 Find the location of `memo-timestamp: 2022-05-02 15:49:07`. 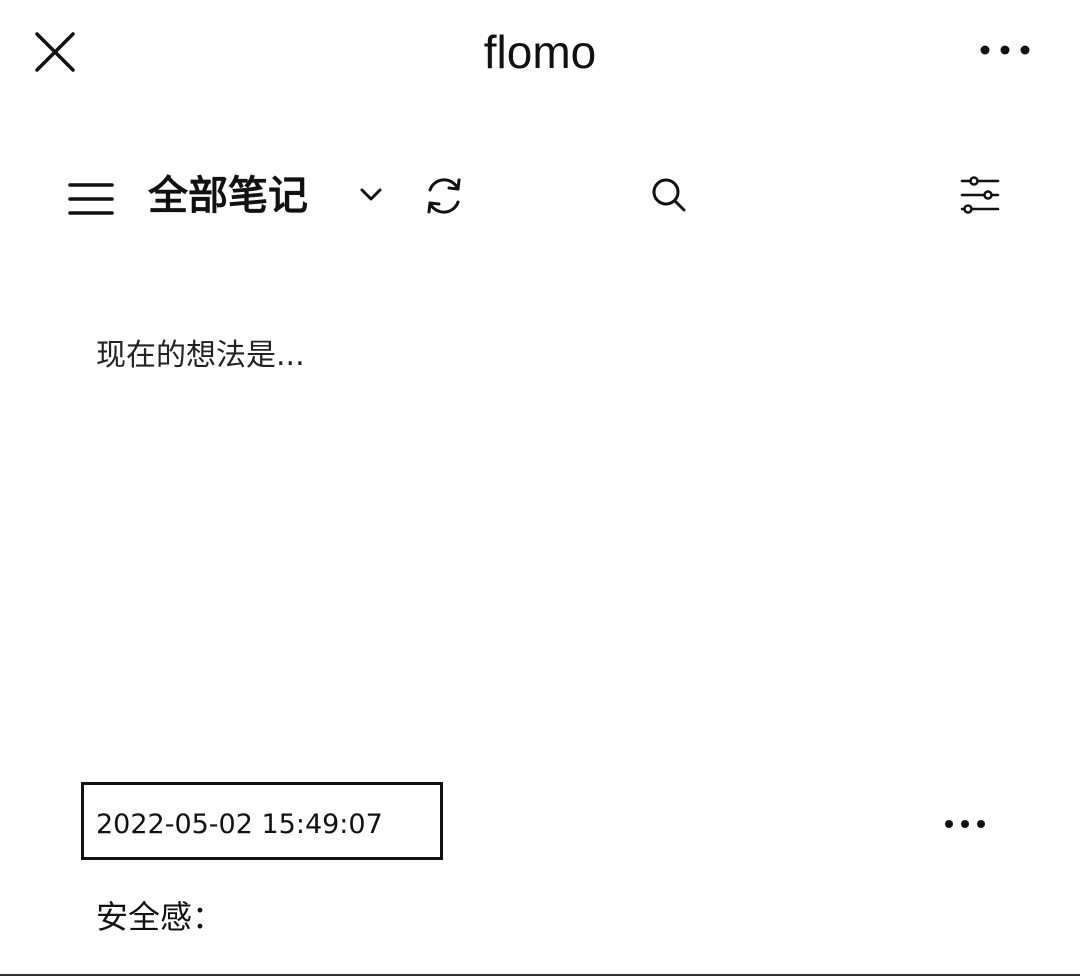

memo-timestamp: 2022-05-02 15:49:07 is located at coordinates (239, 824).